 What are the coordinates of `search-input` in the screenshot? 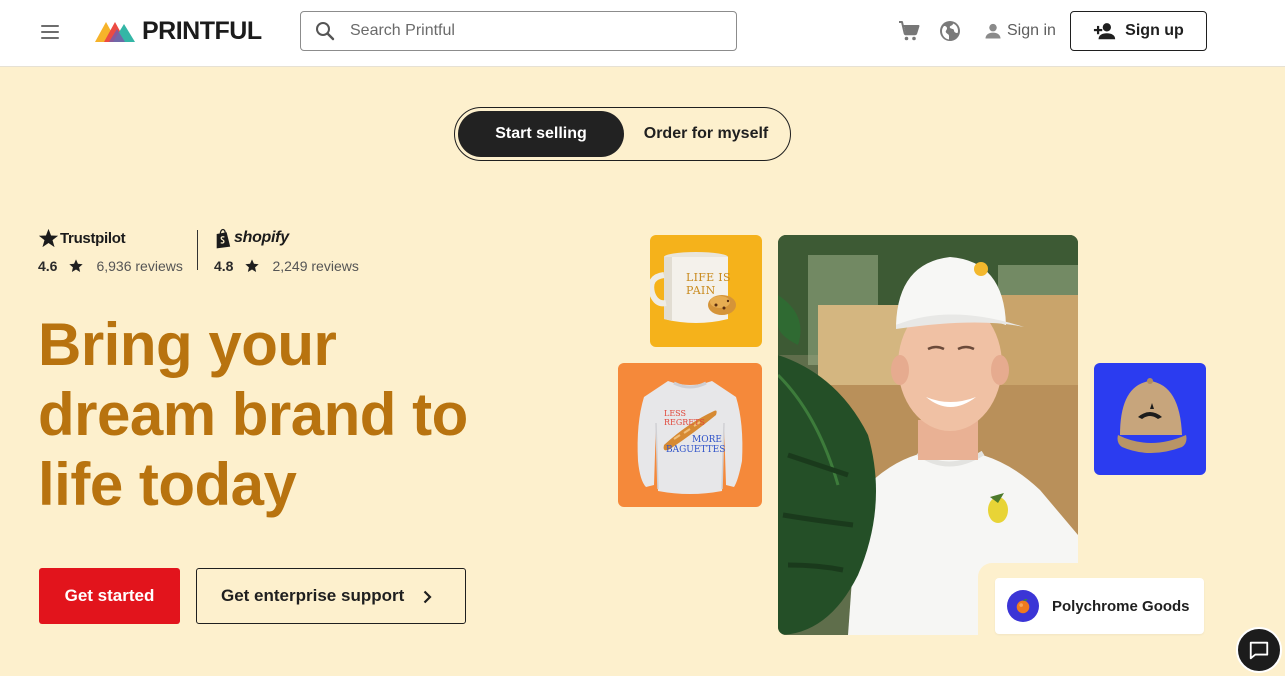 It's located at (535, 31).